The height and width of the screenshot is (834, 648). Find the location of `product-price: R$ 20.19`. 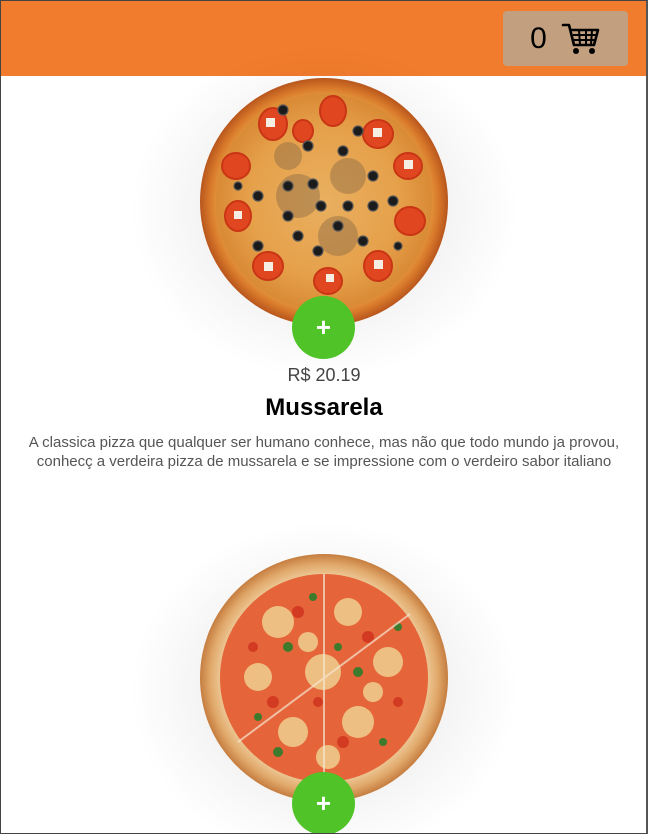

product-price: R$ 20.19 is located at coordinates (324, 375).